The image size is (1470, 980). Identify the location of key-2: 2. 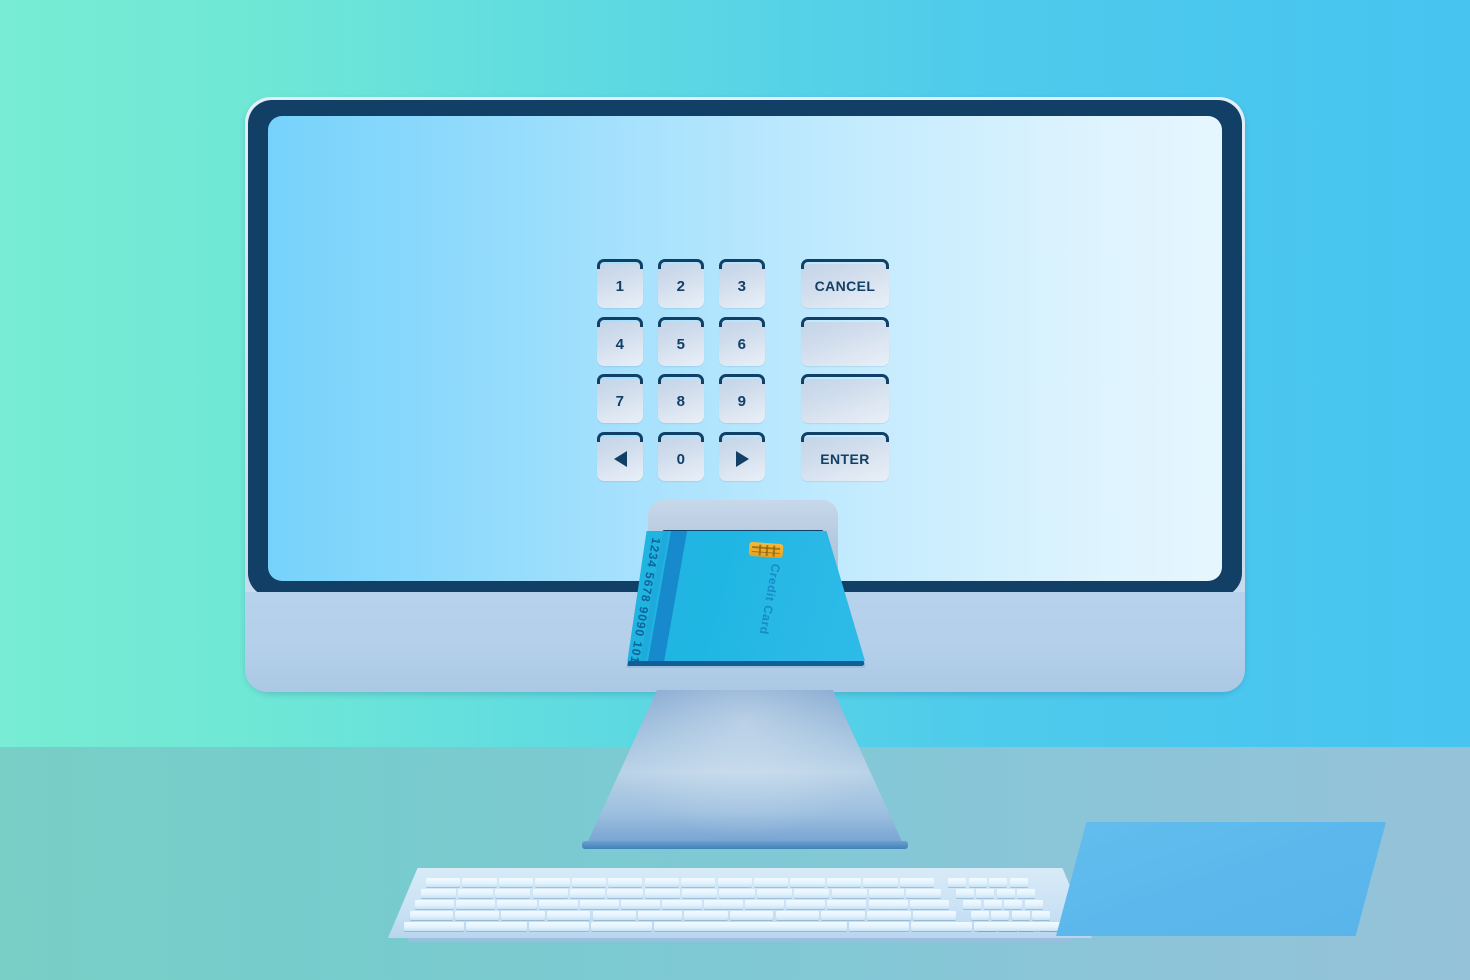
(681, 283).